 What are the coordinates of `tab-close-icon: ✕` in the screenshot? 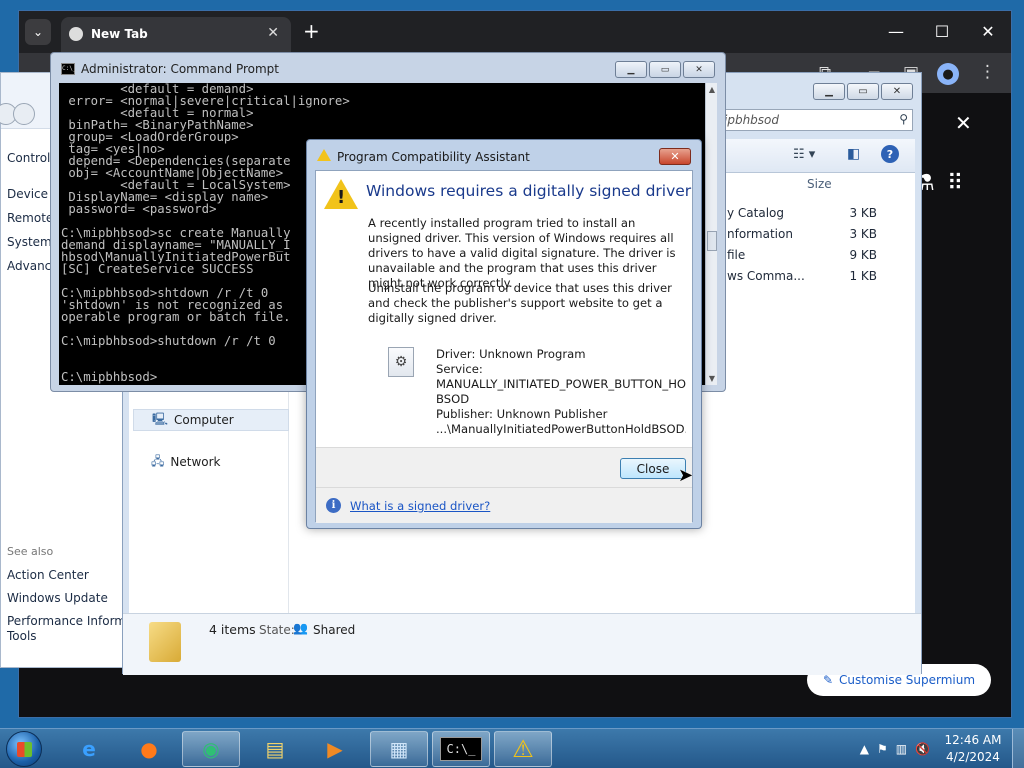 It's located at (273, 33).